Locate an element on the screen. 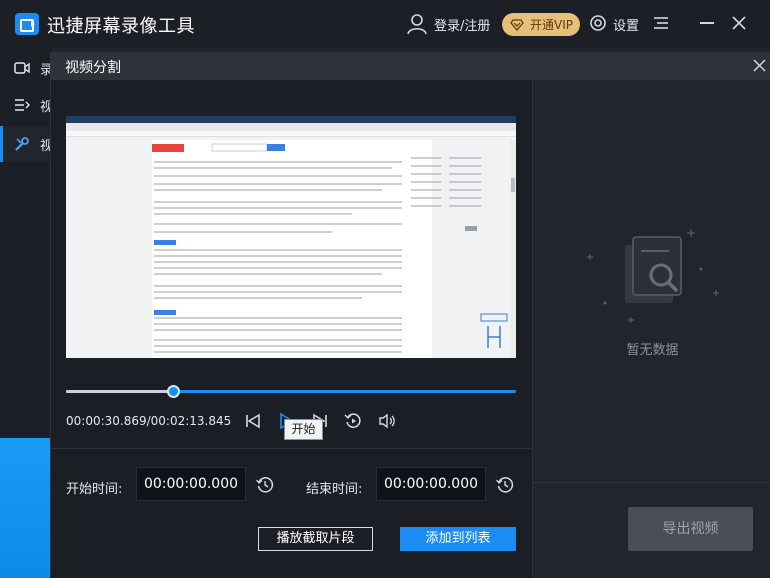 This screenshot has width=770, height=578. play-clip-button: 播放截取片段 is located at coordinates (315, 539).